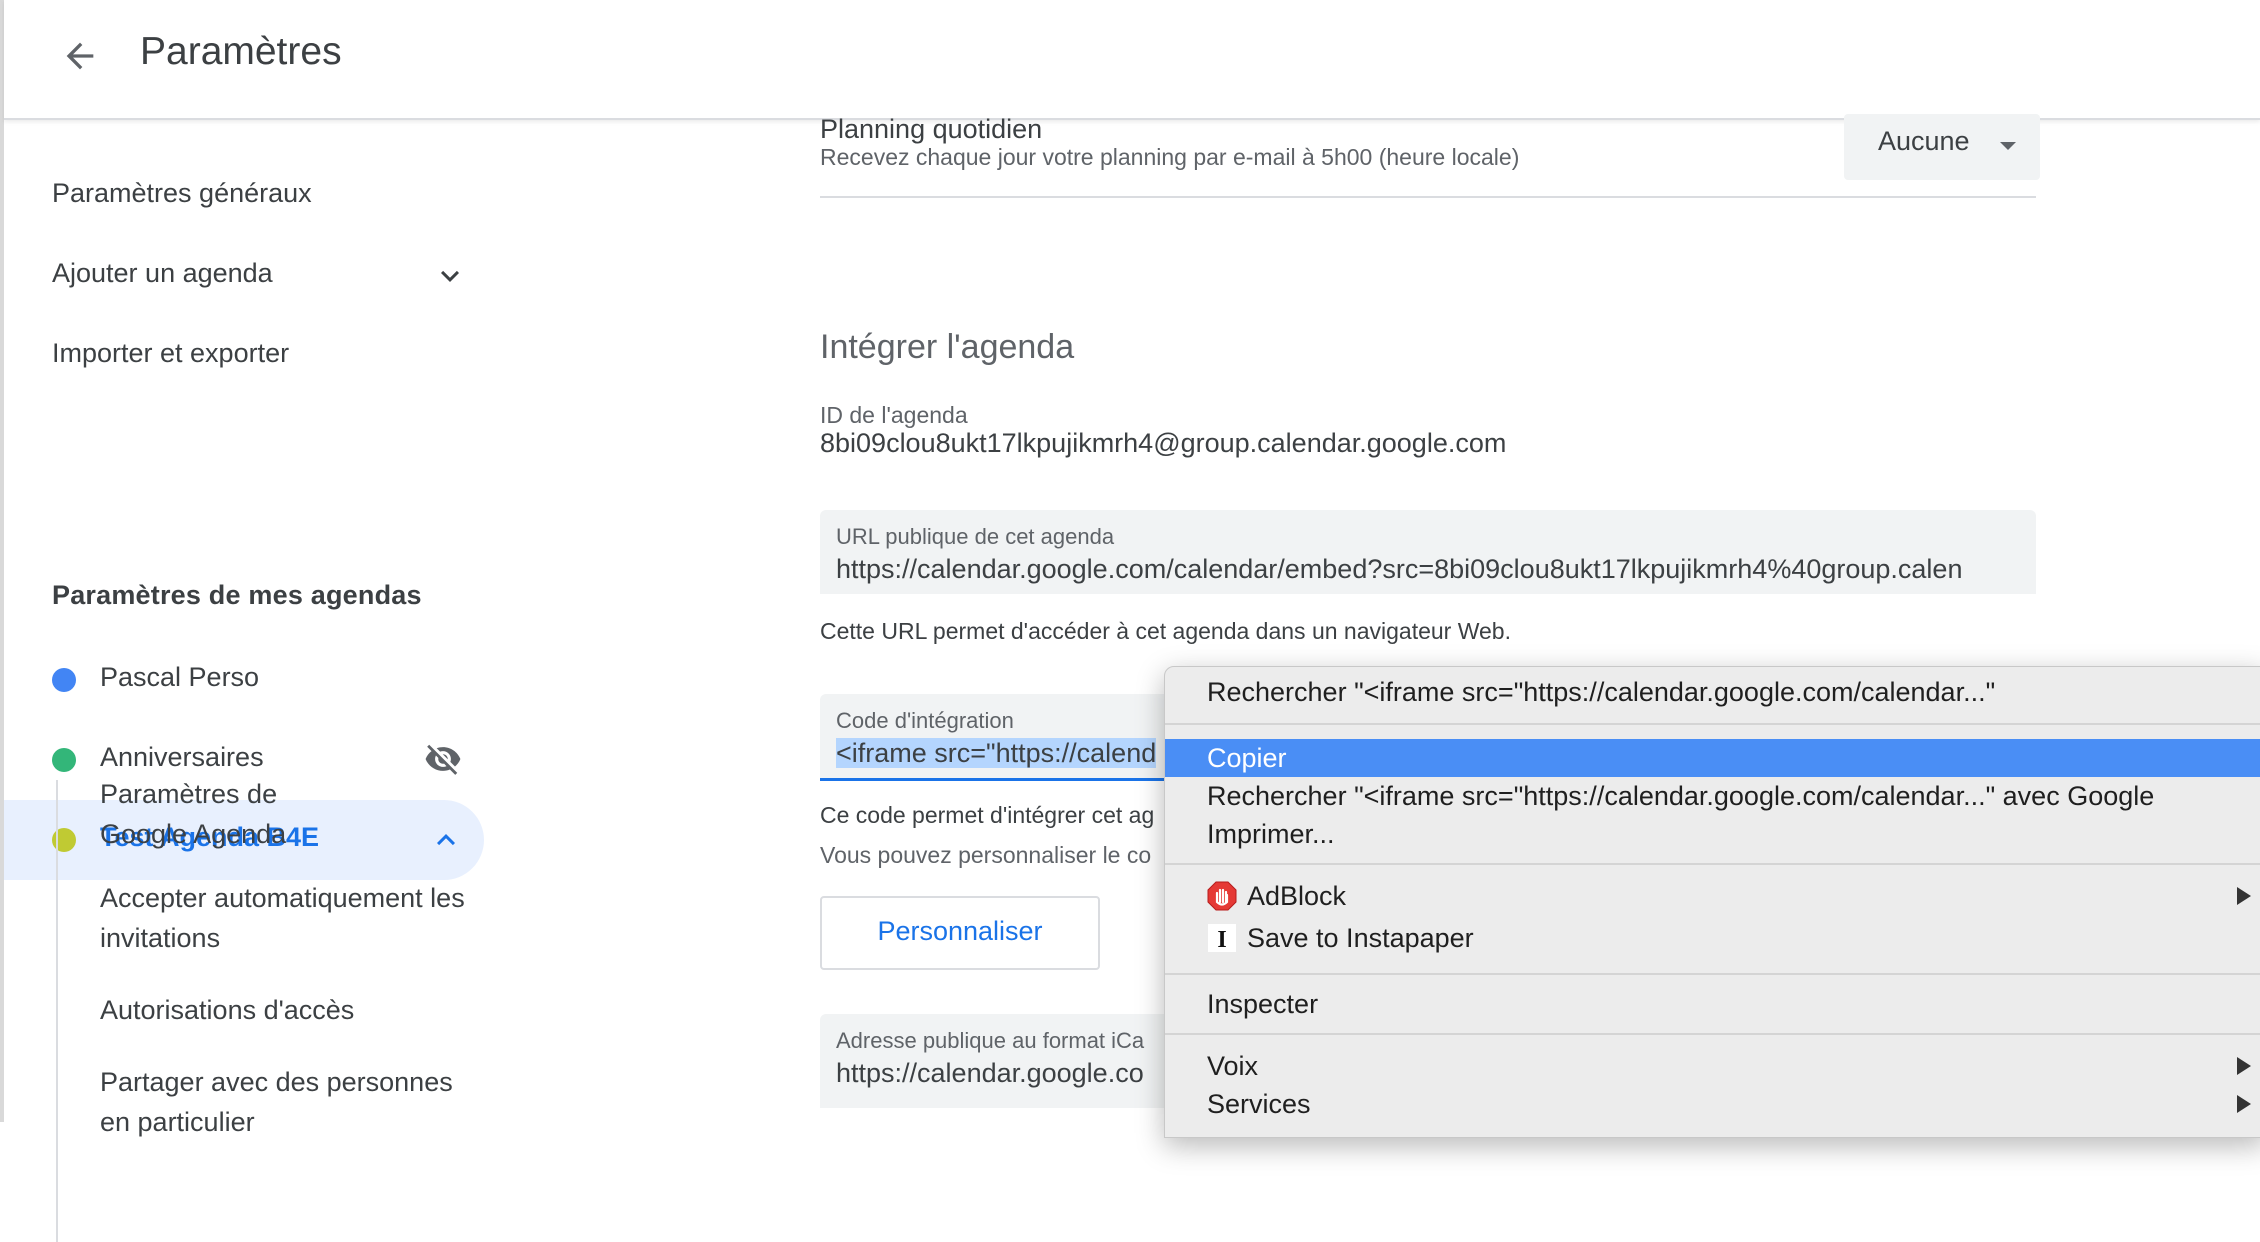 This screenshot has height=1242, width=2260. I want to click on menu-item-copy: Copier, so click(1712, 758).